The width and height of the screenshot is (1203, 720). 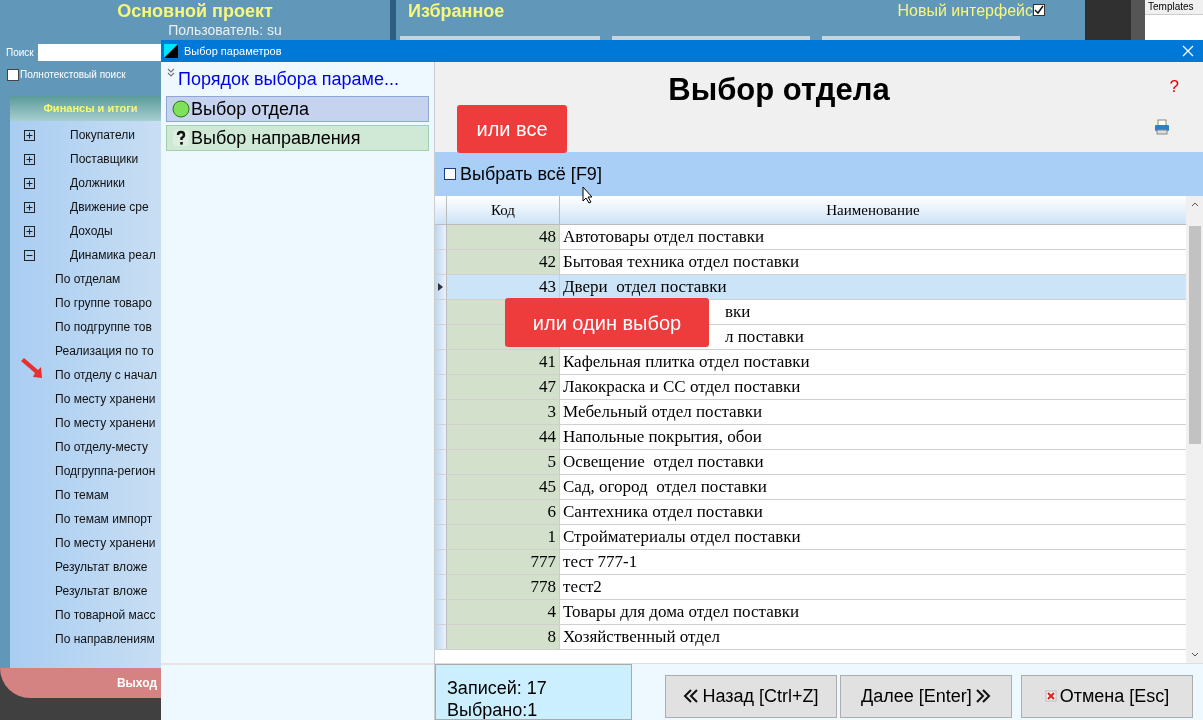 What do you see at coordinates (181, 138) in the screenshot?
I see `question-icon` at bounding box center [181, 138].